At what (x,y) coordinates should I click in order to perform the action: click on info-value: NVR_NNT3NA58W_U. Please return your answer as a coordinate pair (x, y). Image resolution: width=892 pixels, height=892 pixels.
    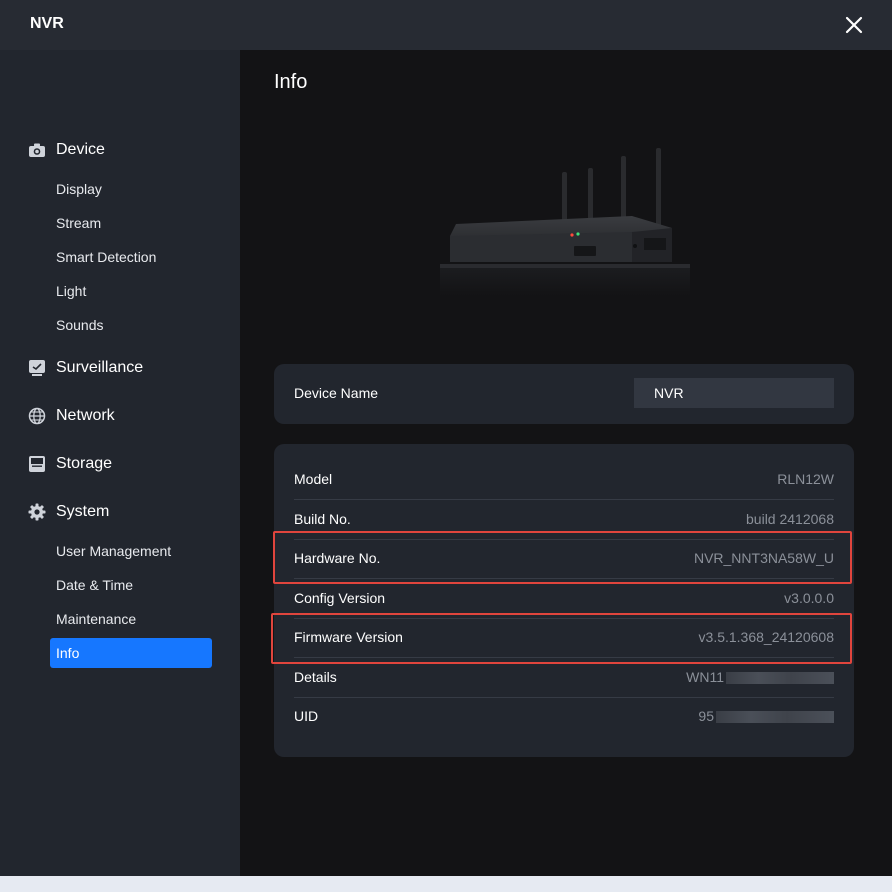
    Looking at the image, I should click on (763, 558).